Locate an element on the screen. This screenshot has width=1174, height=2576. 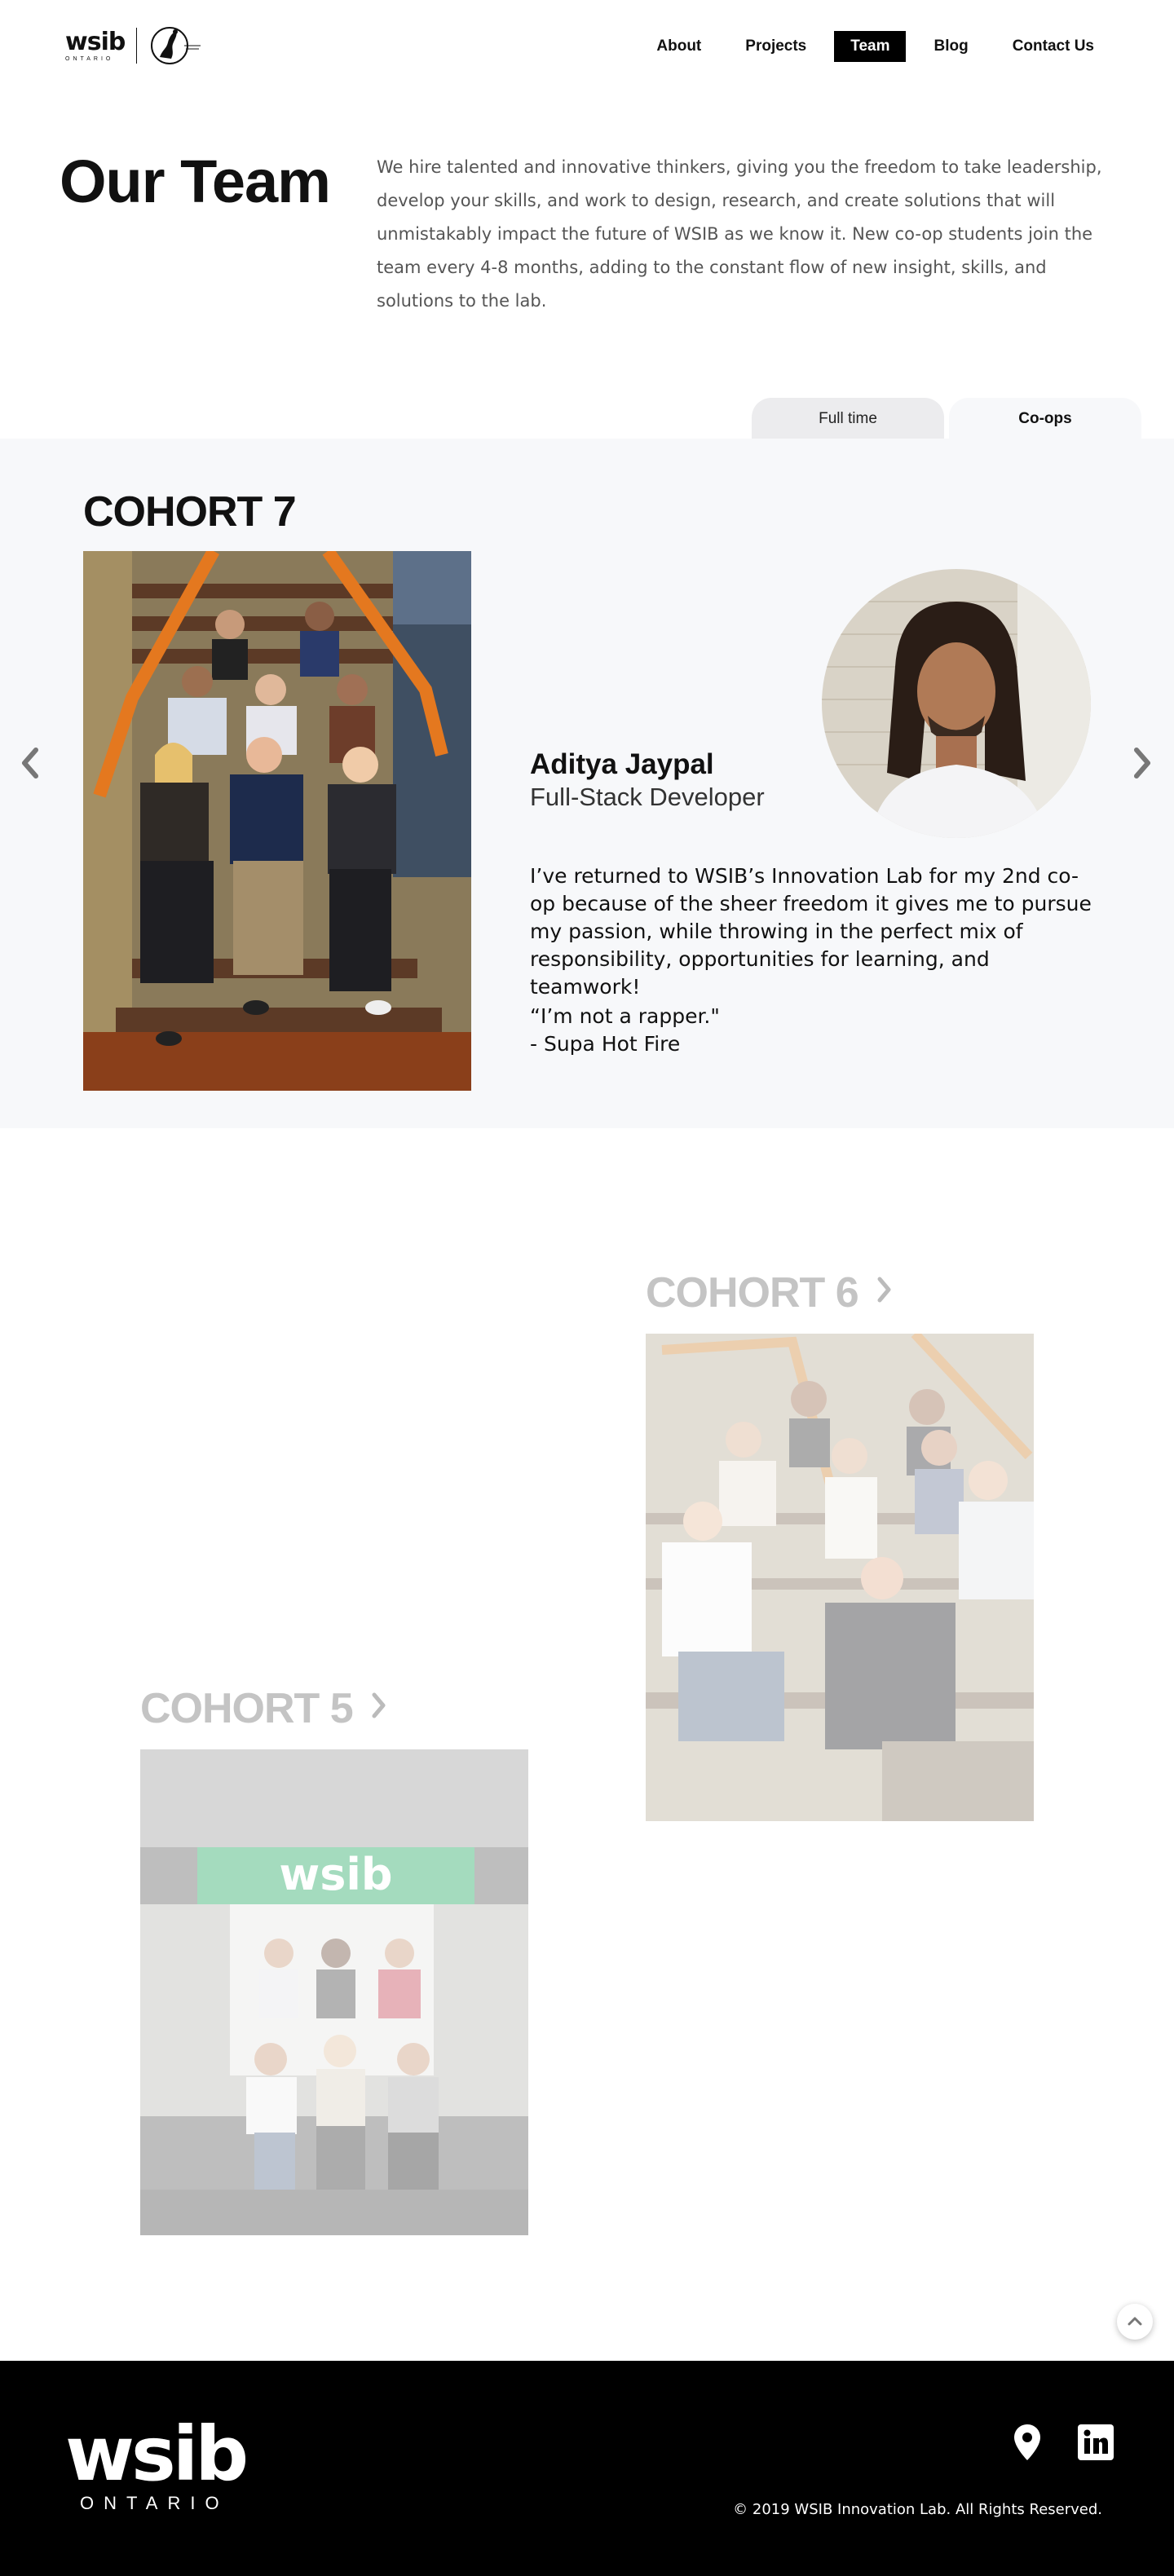
cohort-5-photo: wsib is located at coordinates (334, 1992).